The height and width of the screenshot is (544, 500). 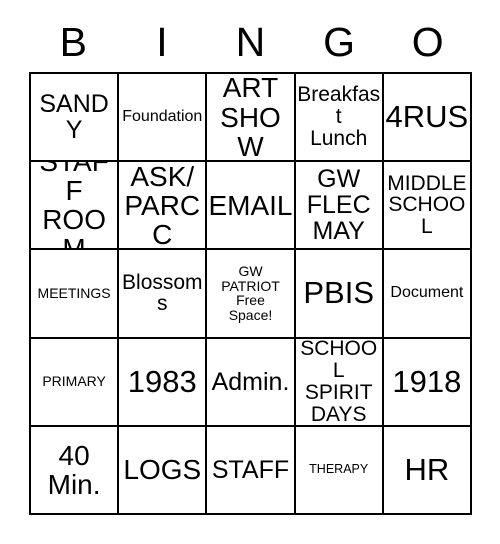 I want to click on bingo-cell-label: 1983, so click(x=162, y=381).